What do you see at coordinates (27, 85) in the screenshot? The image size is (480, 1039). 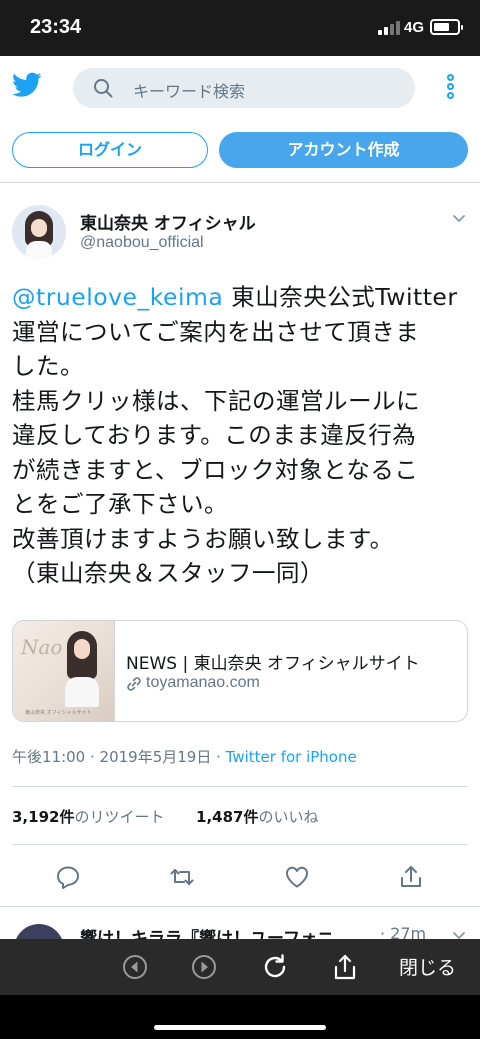 I see `twitter-logo-icon` at bounding box center [27, 85].